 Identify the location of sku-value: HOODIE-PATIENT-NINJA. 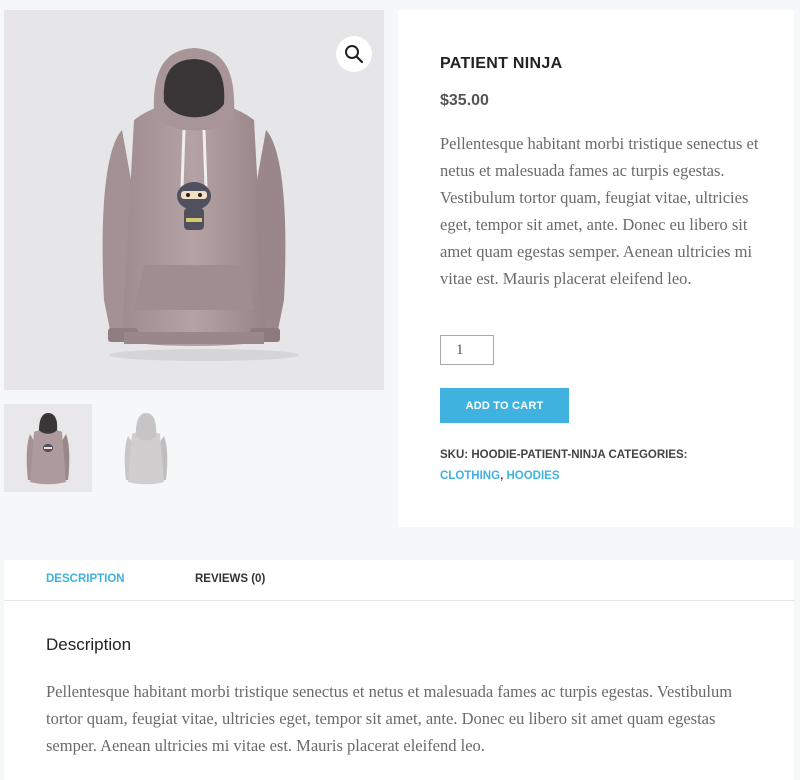
(538, 455).